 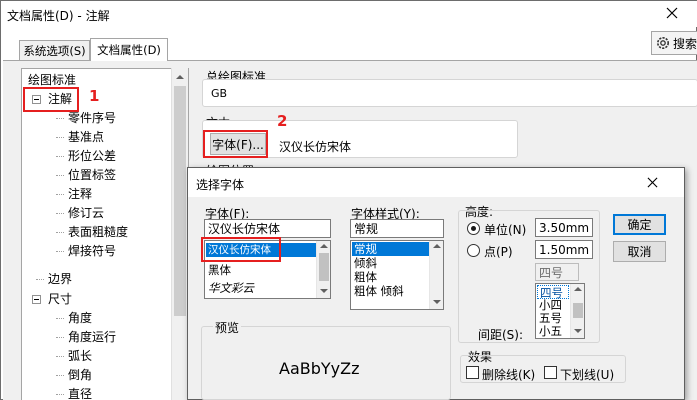 I want to click on unit-label: 单位(N), so click(x=505, y=230).